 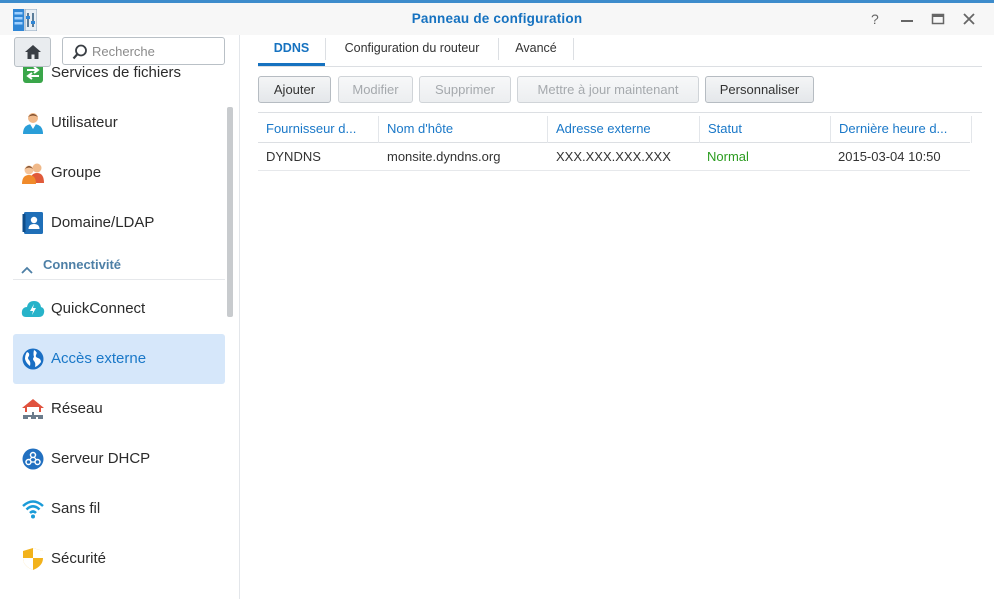 I want to click on sidebar-item-label: Sans fil, so click(x=76, y=508).